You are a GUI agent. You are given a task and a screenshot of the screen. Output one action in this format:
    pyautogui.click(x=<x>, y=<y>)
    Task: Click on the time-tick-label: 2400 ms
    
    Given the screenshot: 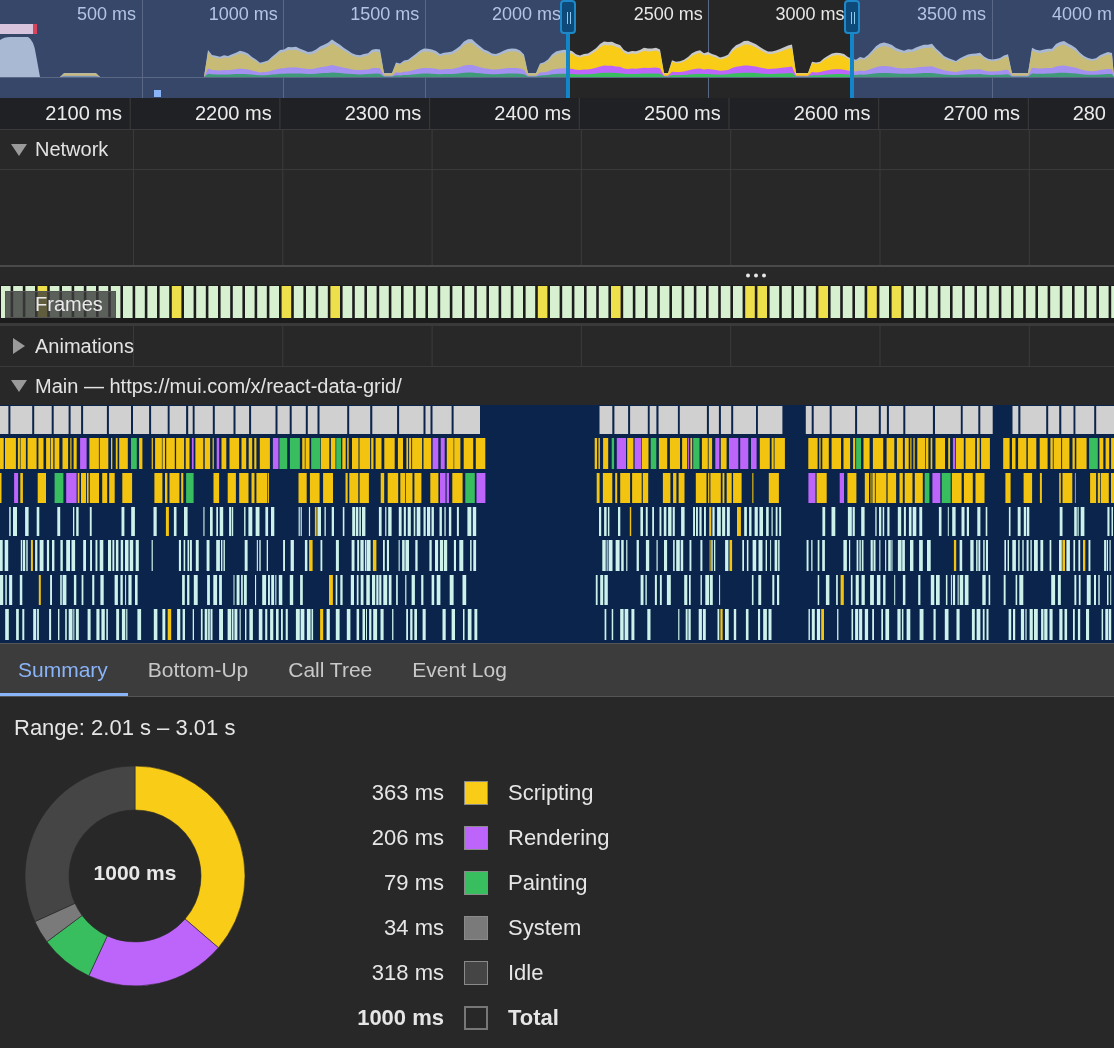 What is the action you would take?
    pyautogui.click(x=533, y=113)
    